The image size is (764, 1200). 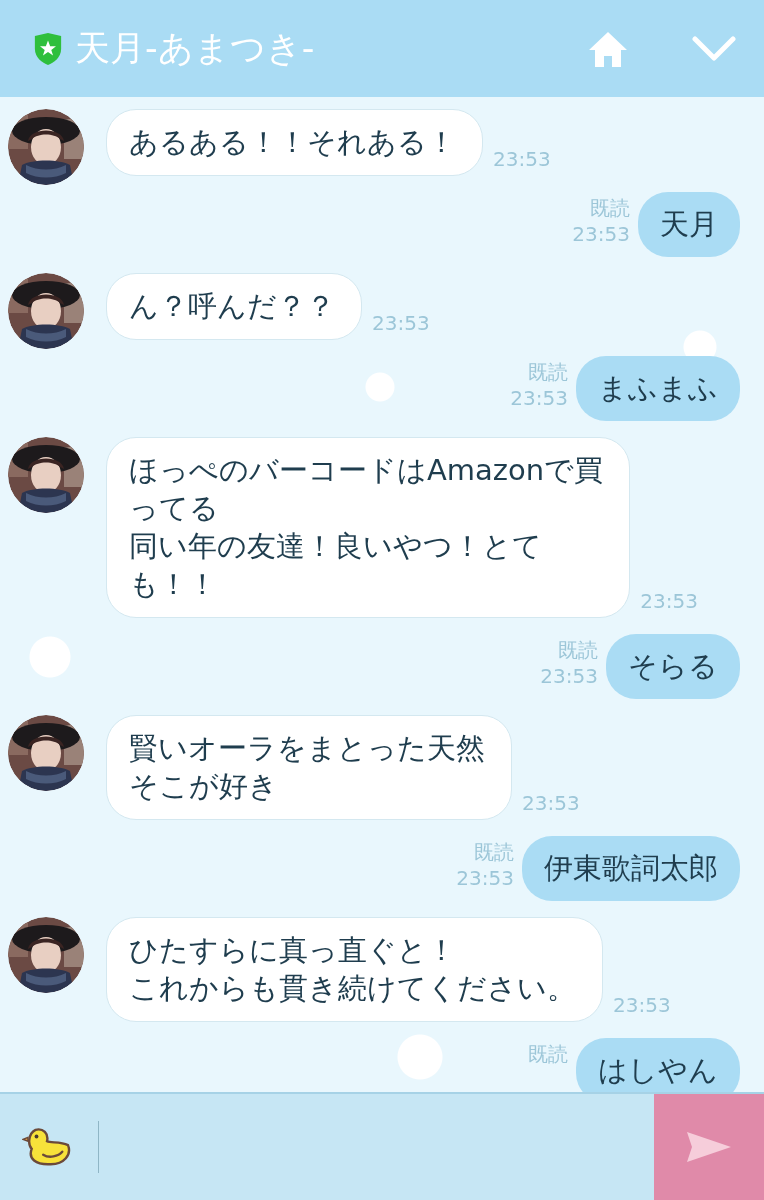 What do you see at coordinates (714, 48) in the screenshot?
I see `chevron-down-icon` at bounding box center [714, 48].